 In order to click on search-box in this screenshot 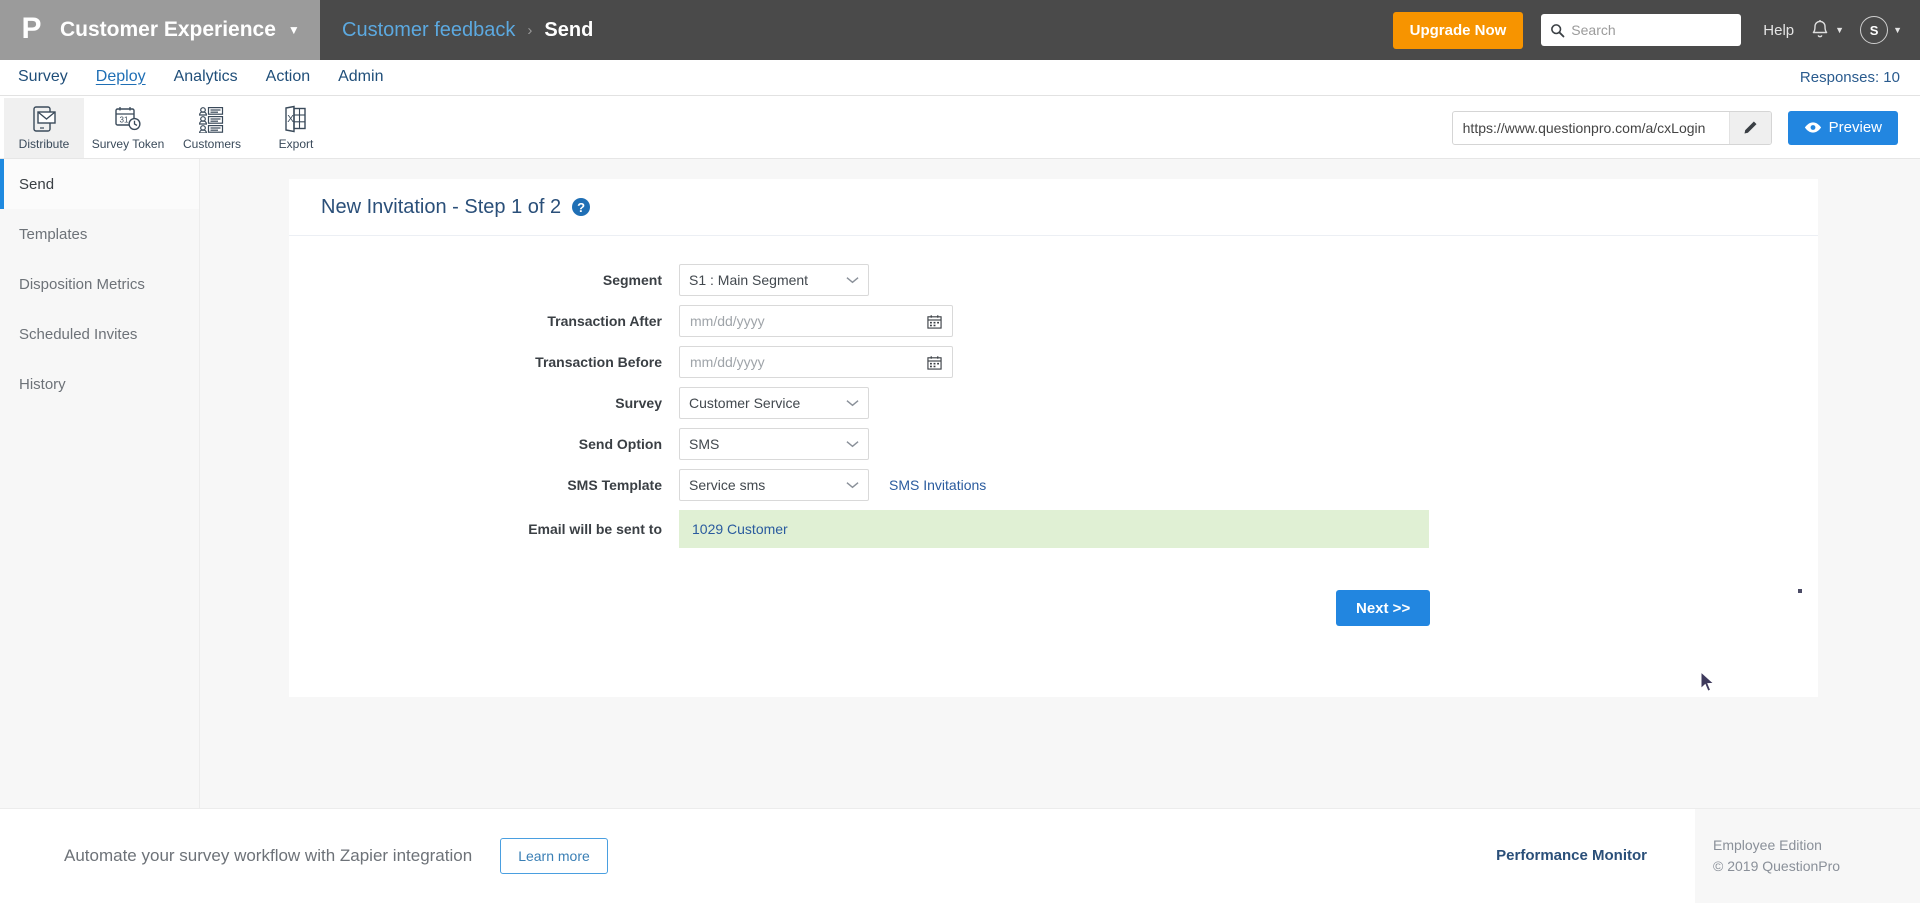, I will do `click(1641, 30)`.